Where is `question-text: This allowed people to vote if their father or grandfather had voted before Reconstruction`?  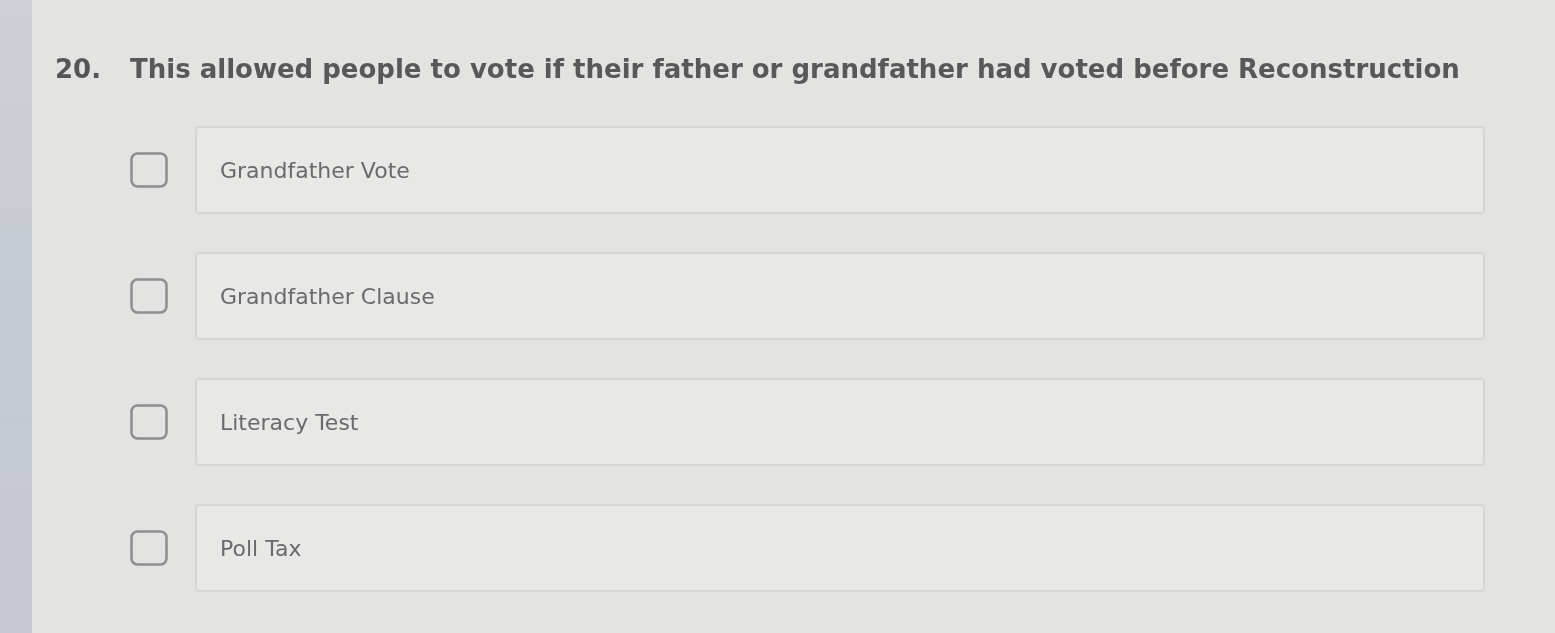 question-text: This allowed people to vote if their father or grandfather had voted before Reconstruction is located at coordinates (795, 69).